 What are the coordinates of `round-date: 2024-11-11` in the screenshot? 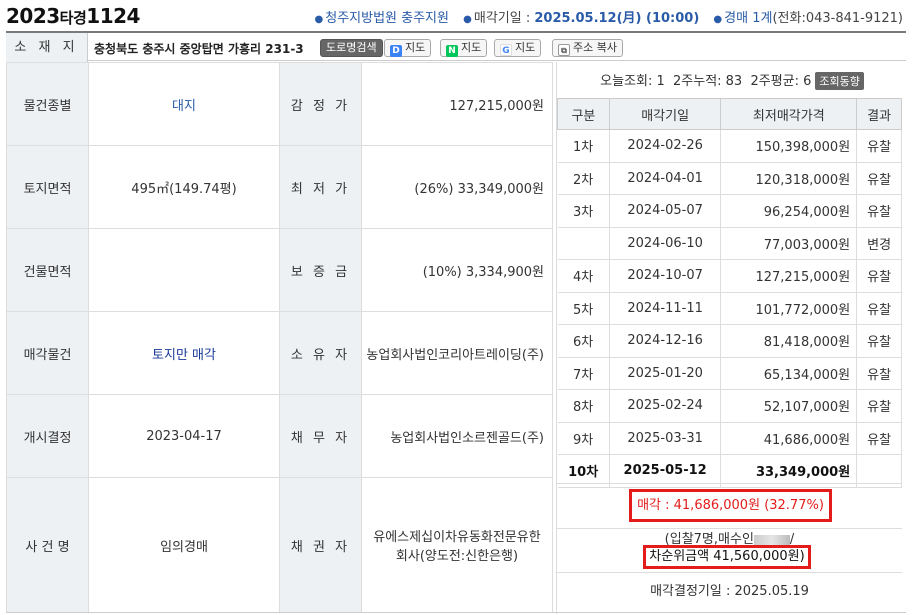 It's located at (665, 308).